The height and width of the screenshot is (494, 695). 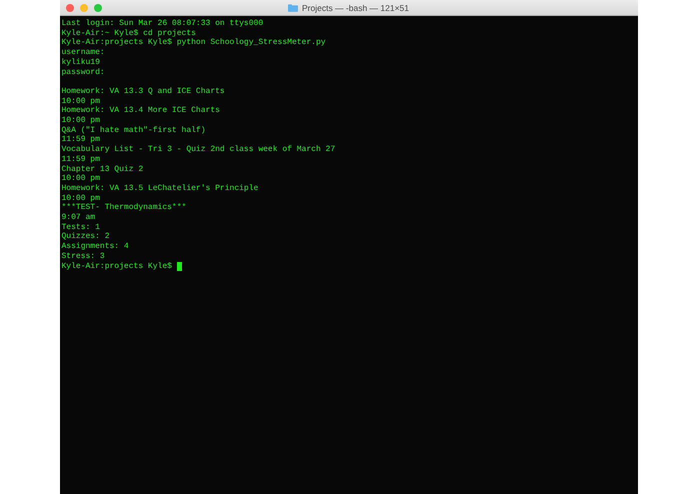 I want to click on terminal-line: Last login: Sun Mar 26 08:07:33 on ttys000, so click(x=163, y=24).